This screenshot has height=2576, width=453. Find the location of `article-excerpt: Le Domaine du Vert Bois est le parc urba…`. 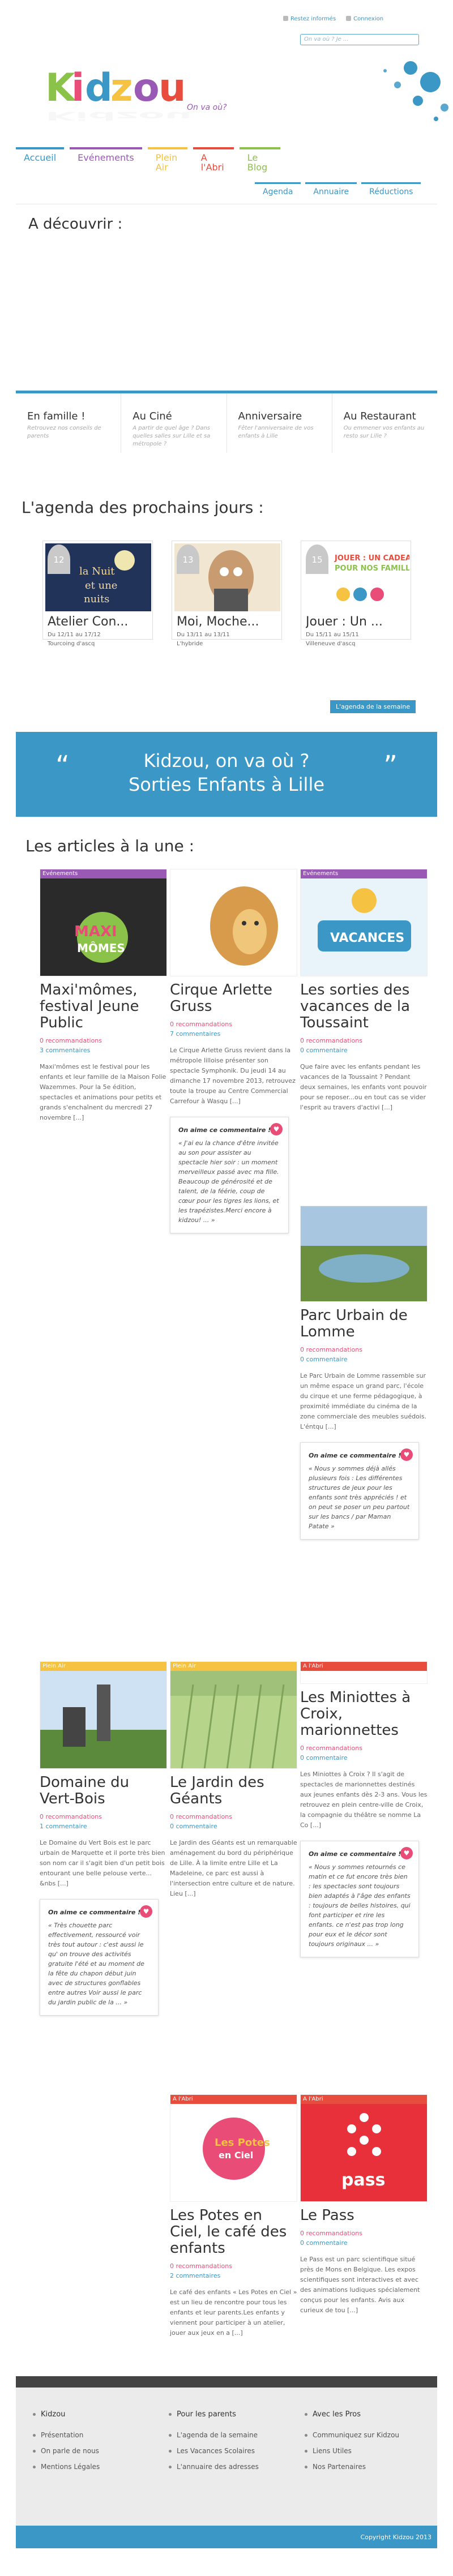

article-excerpt: Le Domaine du Vert Bois est le parc urba… is located at coordinates (102, 1863).